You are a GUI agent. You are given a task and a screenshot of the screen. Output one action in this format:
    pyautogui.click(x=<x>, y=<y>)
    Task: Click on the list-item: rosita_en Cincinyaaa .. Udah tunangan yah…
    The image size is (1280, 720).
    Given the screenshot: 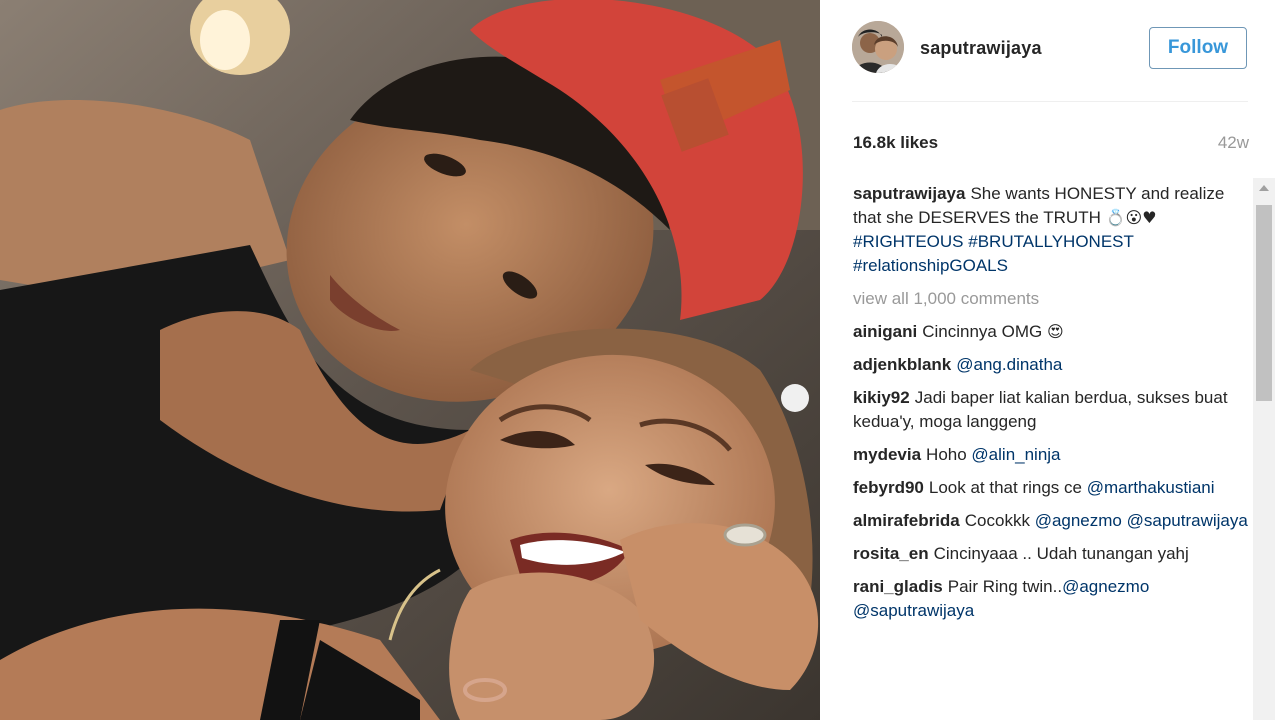 What is the action you would take?
    pyautogui.click(x=1050, y=554)
    